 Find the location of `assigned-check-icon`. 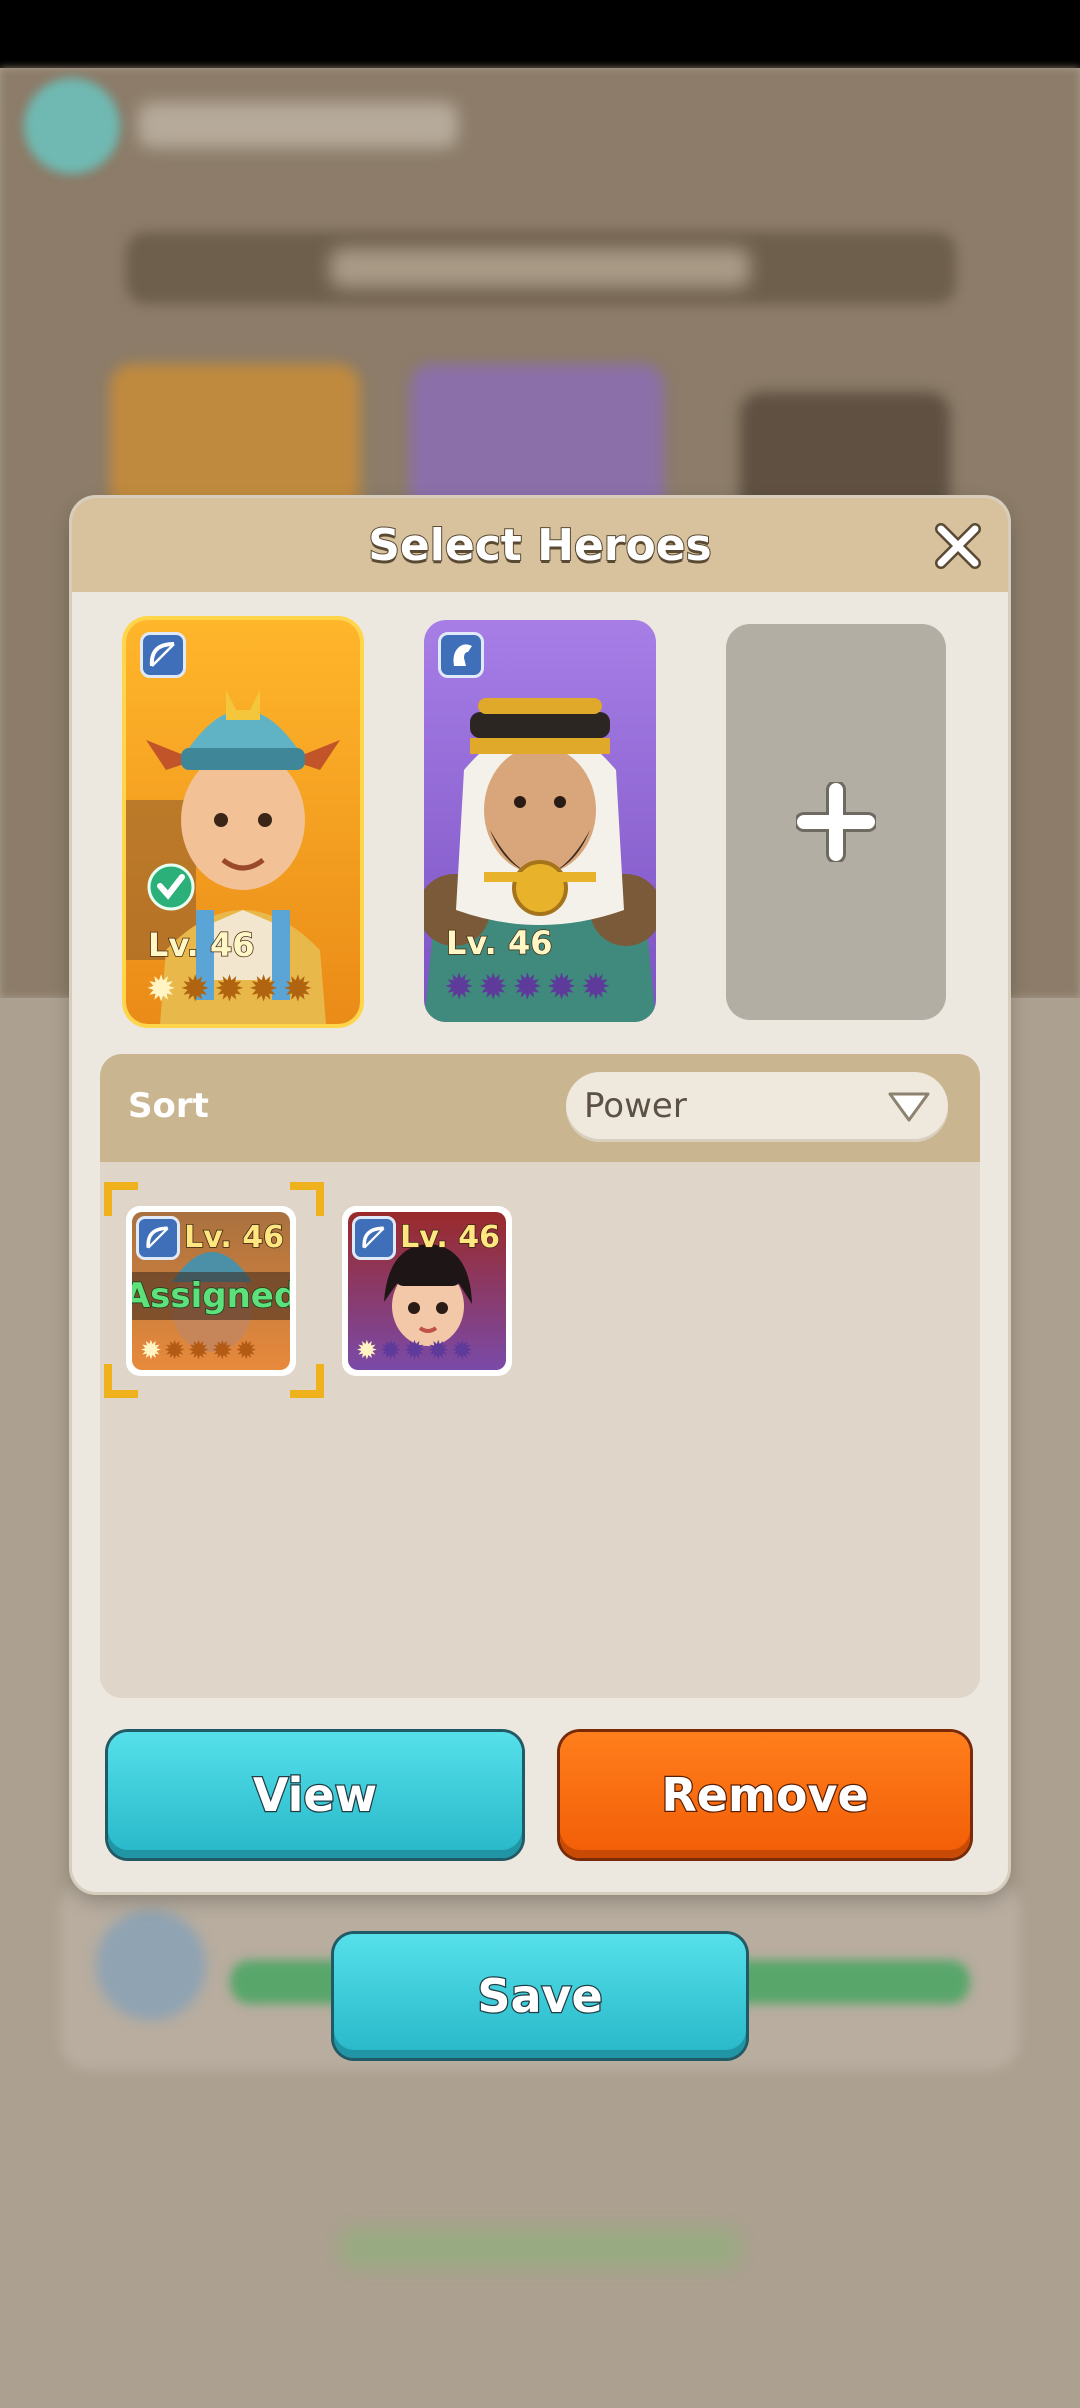

assigned-check-icon is located at coordinates (171, 887).